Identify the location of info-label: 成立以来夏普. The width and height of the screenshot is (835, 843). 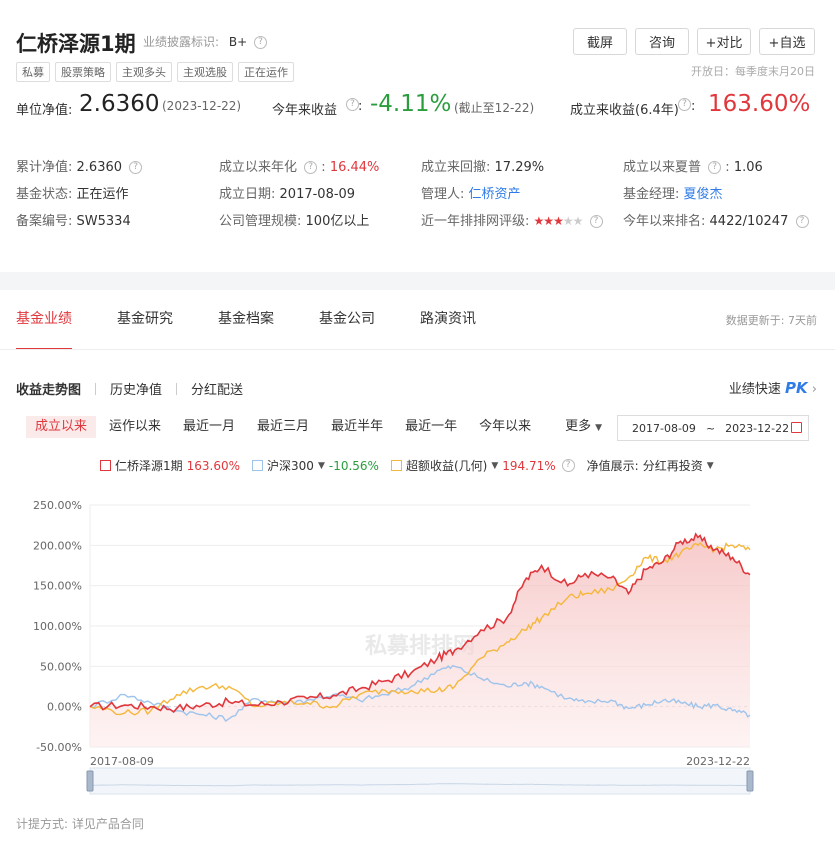
(662, 167).